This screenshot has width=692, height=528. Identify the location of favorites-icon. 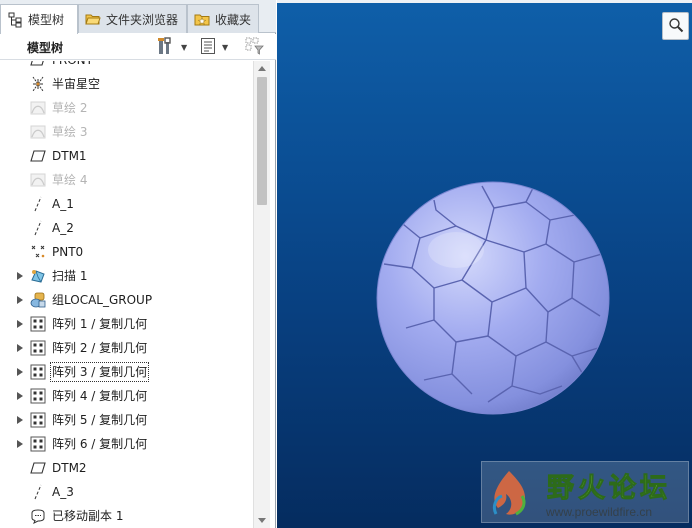
(202, 19).